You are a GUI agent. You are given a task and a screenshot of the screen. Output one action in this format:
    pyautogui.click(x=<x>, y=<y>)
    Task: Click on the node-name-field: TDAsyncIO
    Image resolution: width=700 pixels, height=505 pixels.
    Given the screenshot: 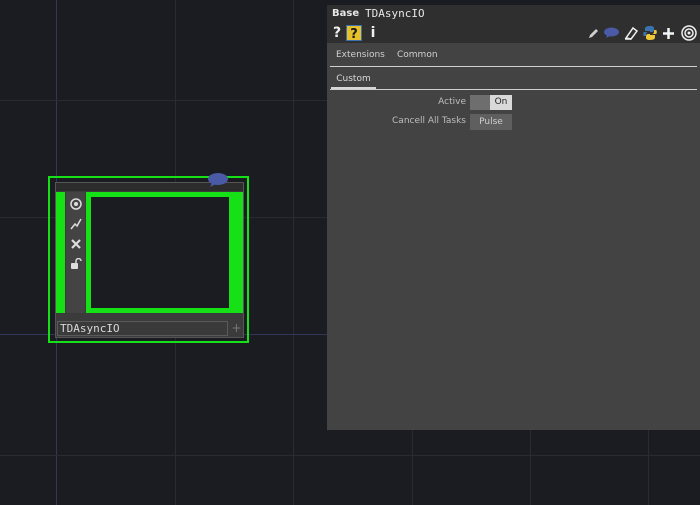 What is the action you would take?
    pyautogui.click(x=142, y=328)
    